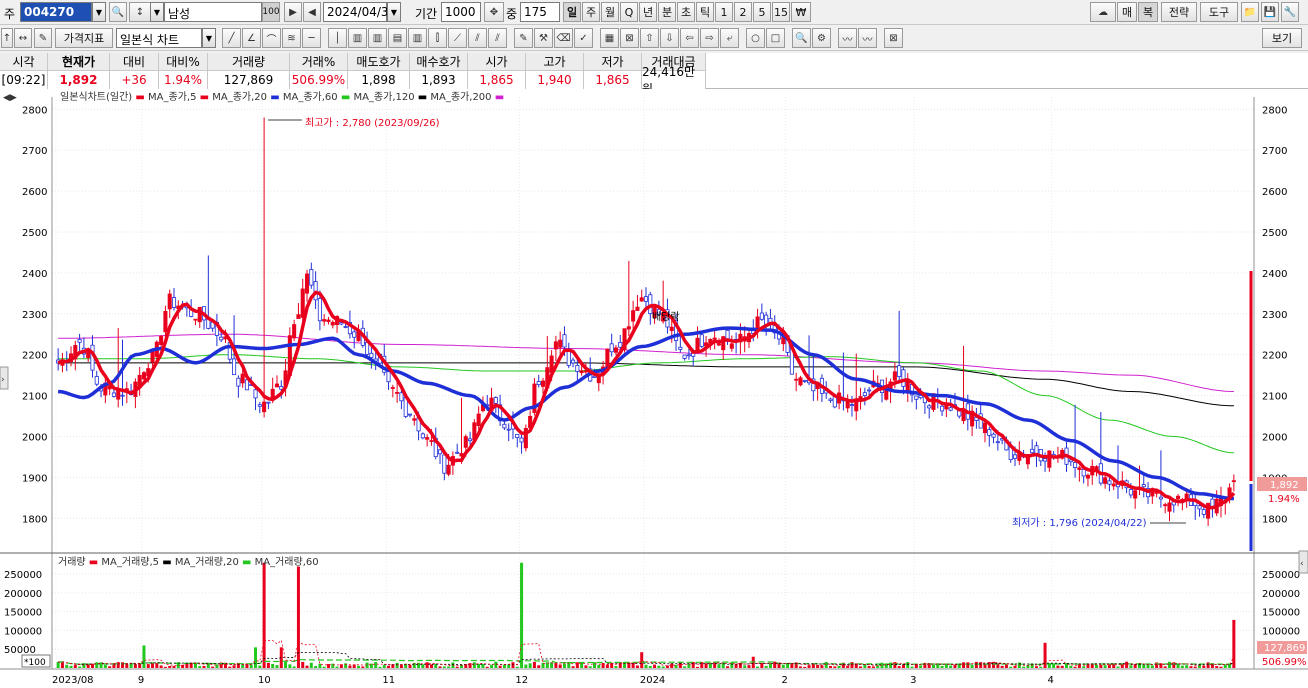  What do you see at coordinates (610, 12) in the screenshot?
I see `period-button-2: 월` at bounding box center [610, 12].